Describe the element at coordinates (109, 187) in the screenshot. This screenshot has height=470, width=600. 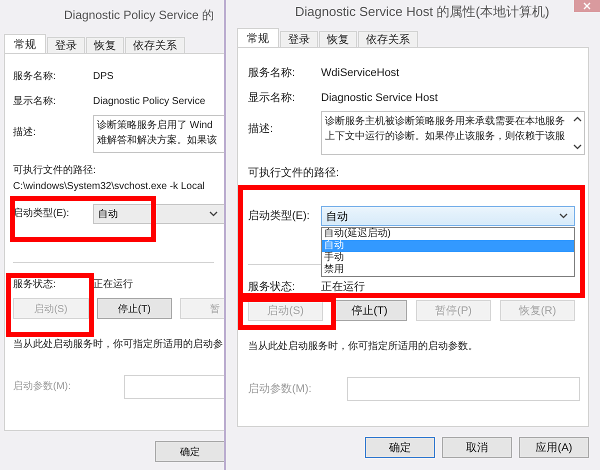
I see `path-value: C:\windows\System32\svchost.exe -k Local` at that location.